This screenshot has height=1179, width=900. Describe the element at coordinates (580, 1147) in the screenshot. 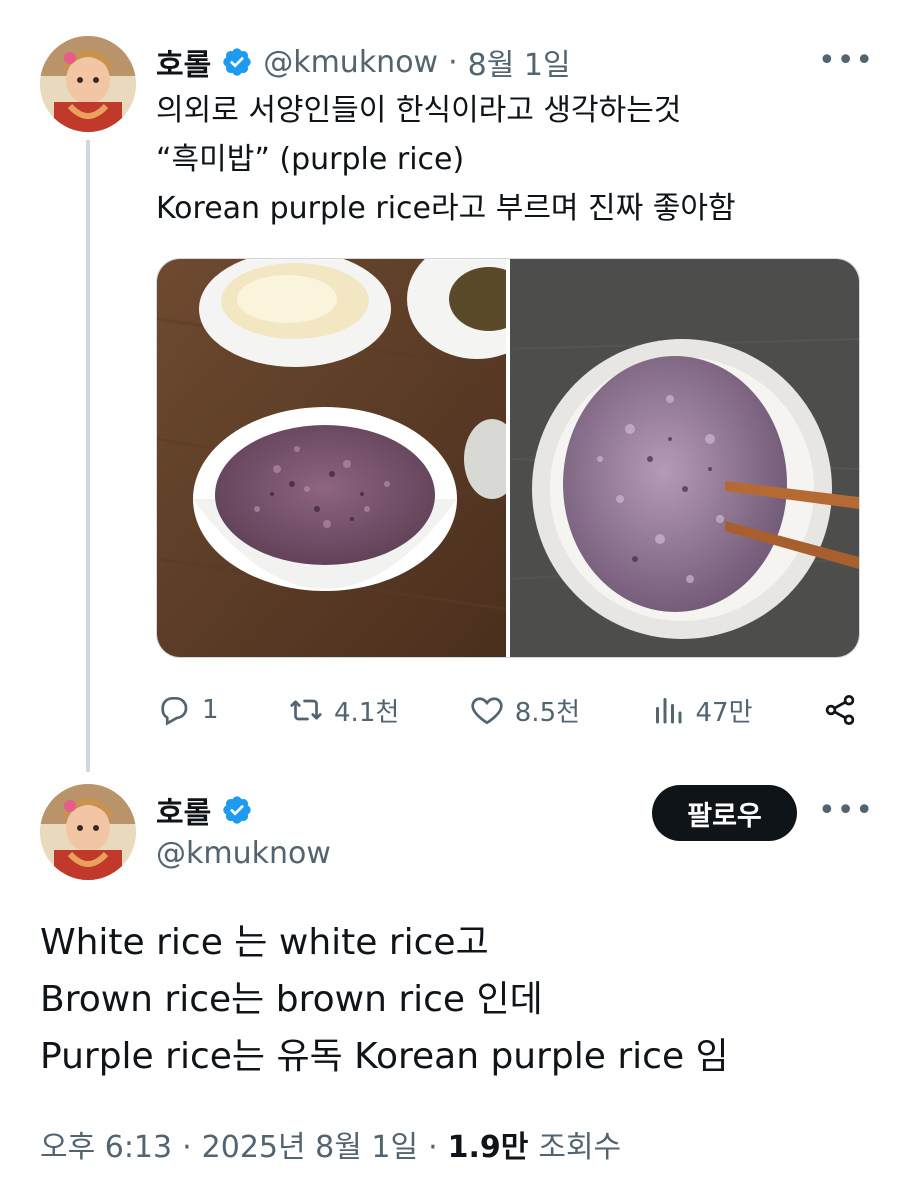

I see `views-label: 조회수` at that location.